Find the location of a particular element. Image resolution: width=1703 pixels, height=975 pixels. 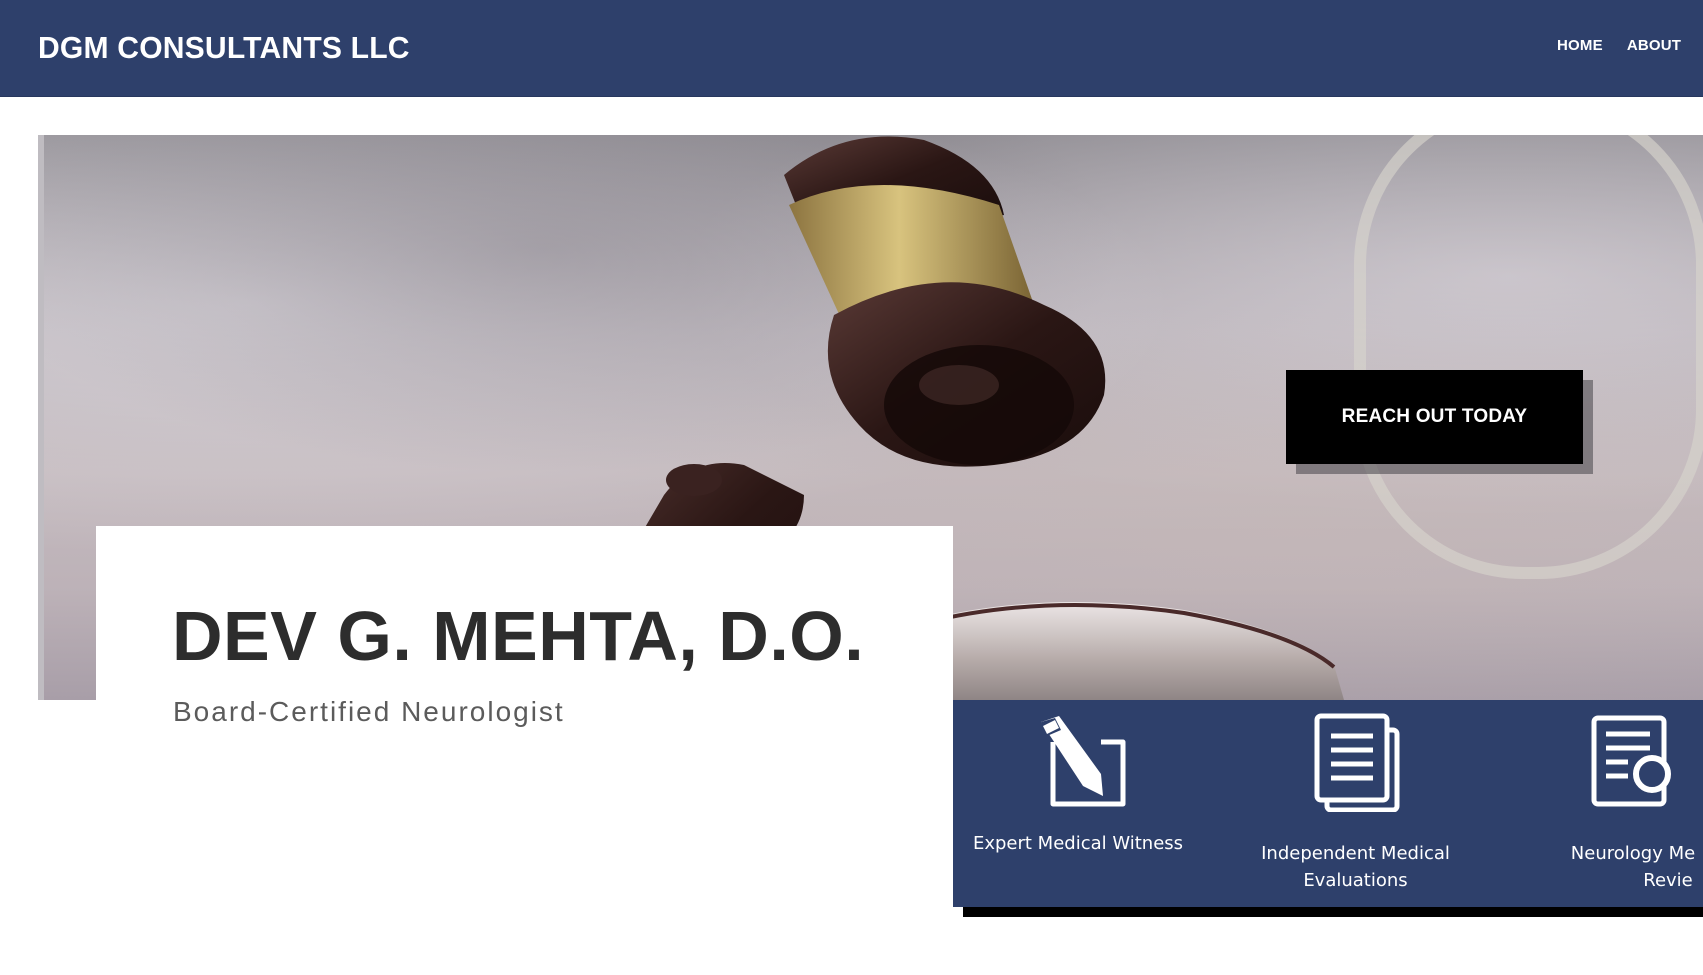

service-expert-witness: Expert Medical Witness is located at coordinates (1078, 803).